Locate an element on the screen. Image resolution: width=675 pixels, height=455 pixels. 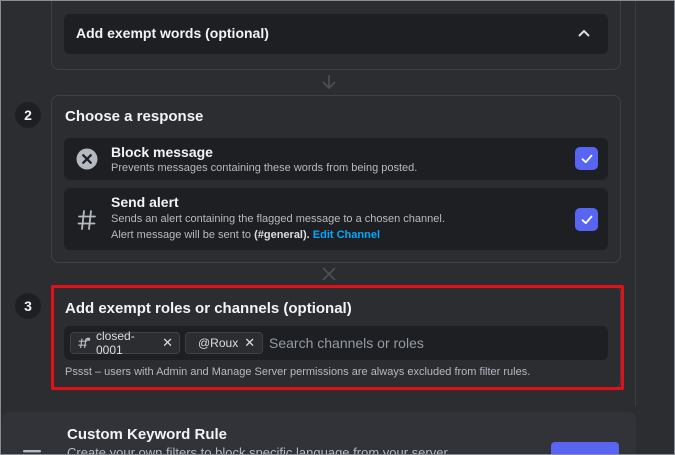
send-alert-checkbox is located at coordinates (586, 219).